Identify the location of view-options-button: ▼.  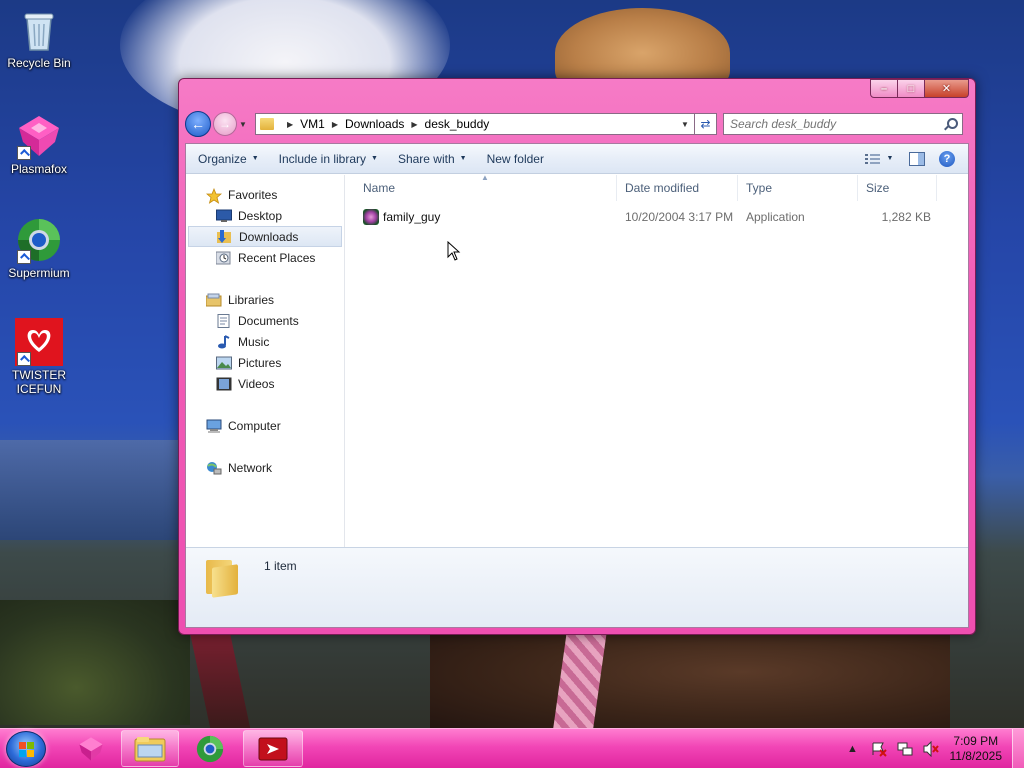
(879, 158).